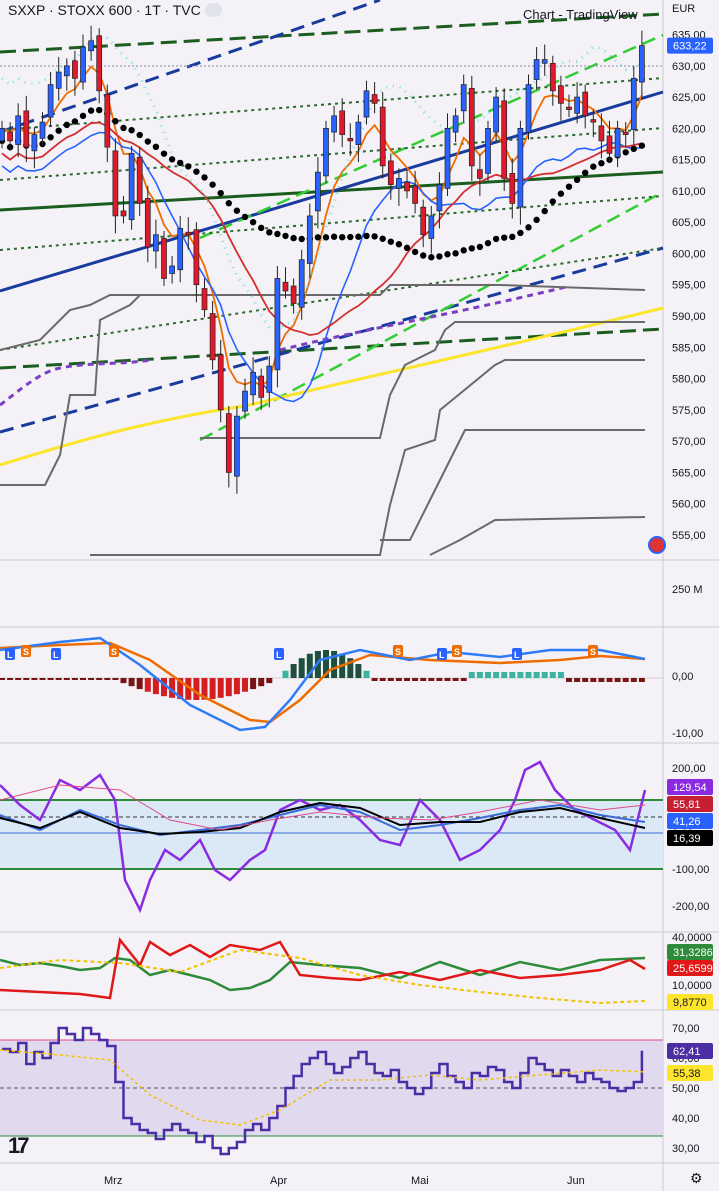  Describe the element at coordinates (683, 9) in the screenshot. I see `currency-label: EUR` at that location.